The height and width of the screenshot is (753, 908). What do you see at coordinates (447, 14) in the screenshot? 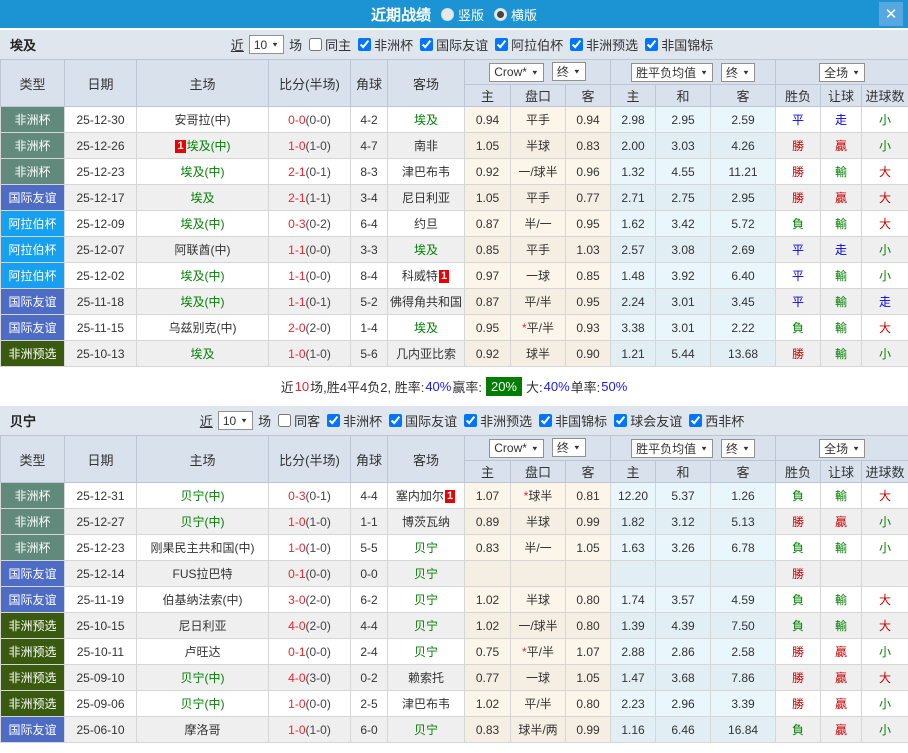
I see `radio-vertical-icon` at bounding box center [447, 14].